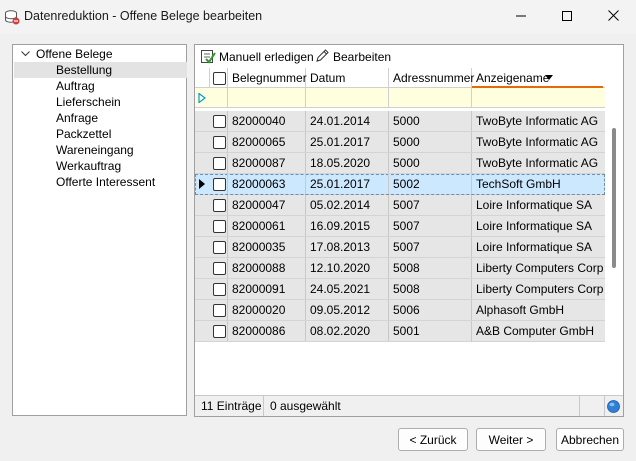 The image size is (636, 461). I want to click on cell-belegnummer: 82000061, so click(267, 226).